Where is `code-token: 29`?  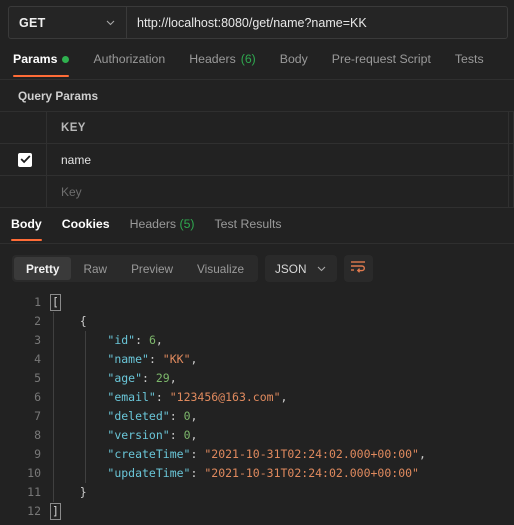
code-token: 29 is located at coordinates (162, 378).